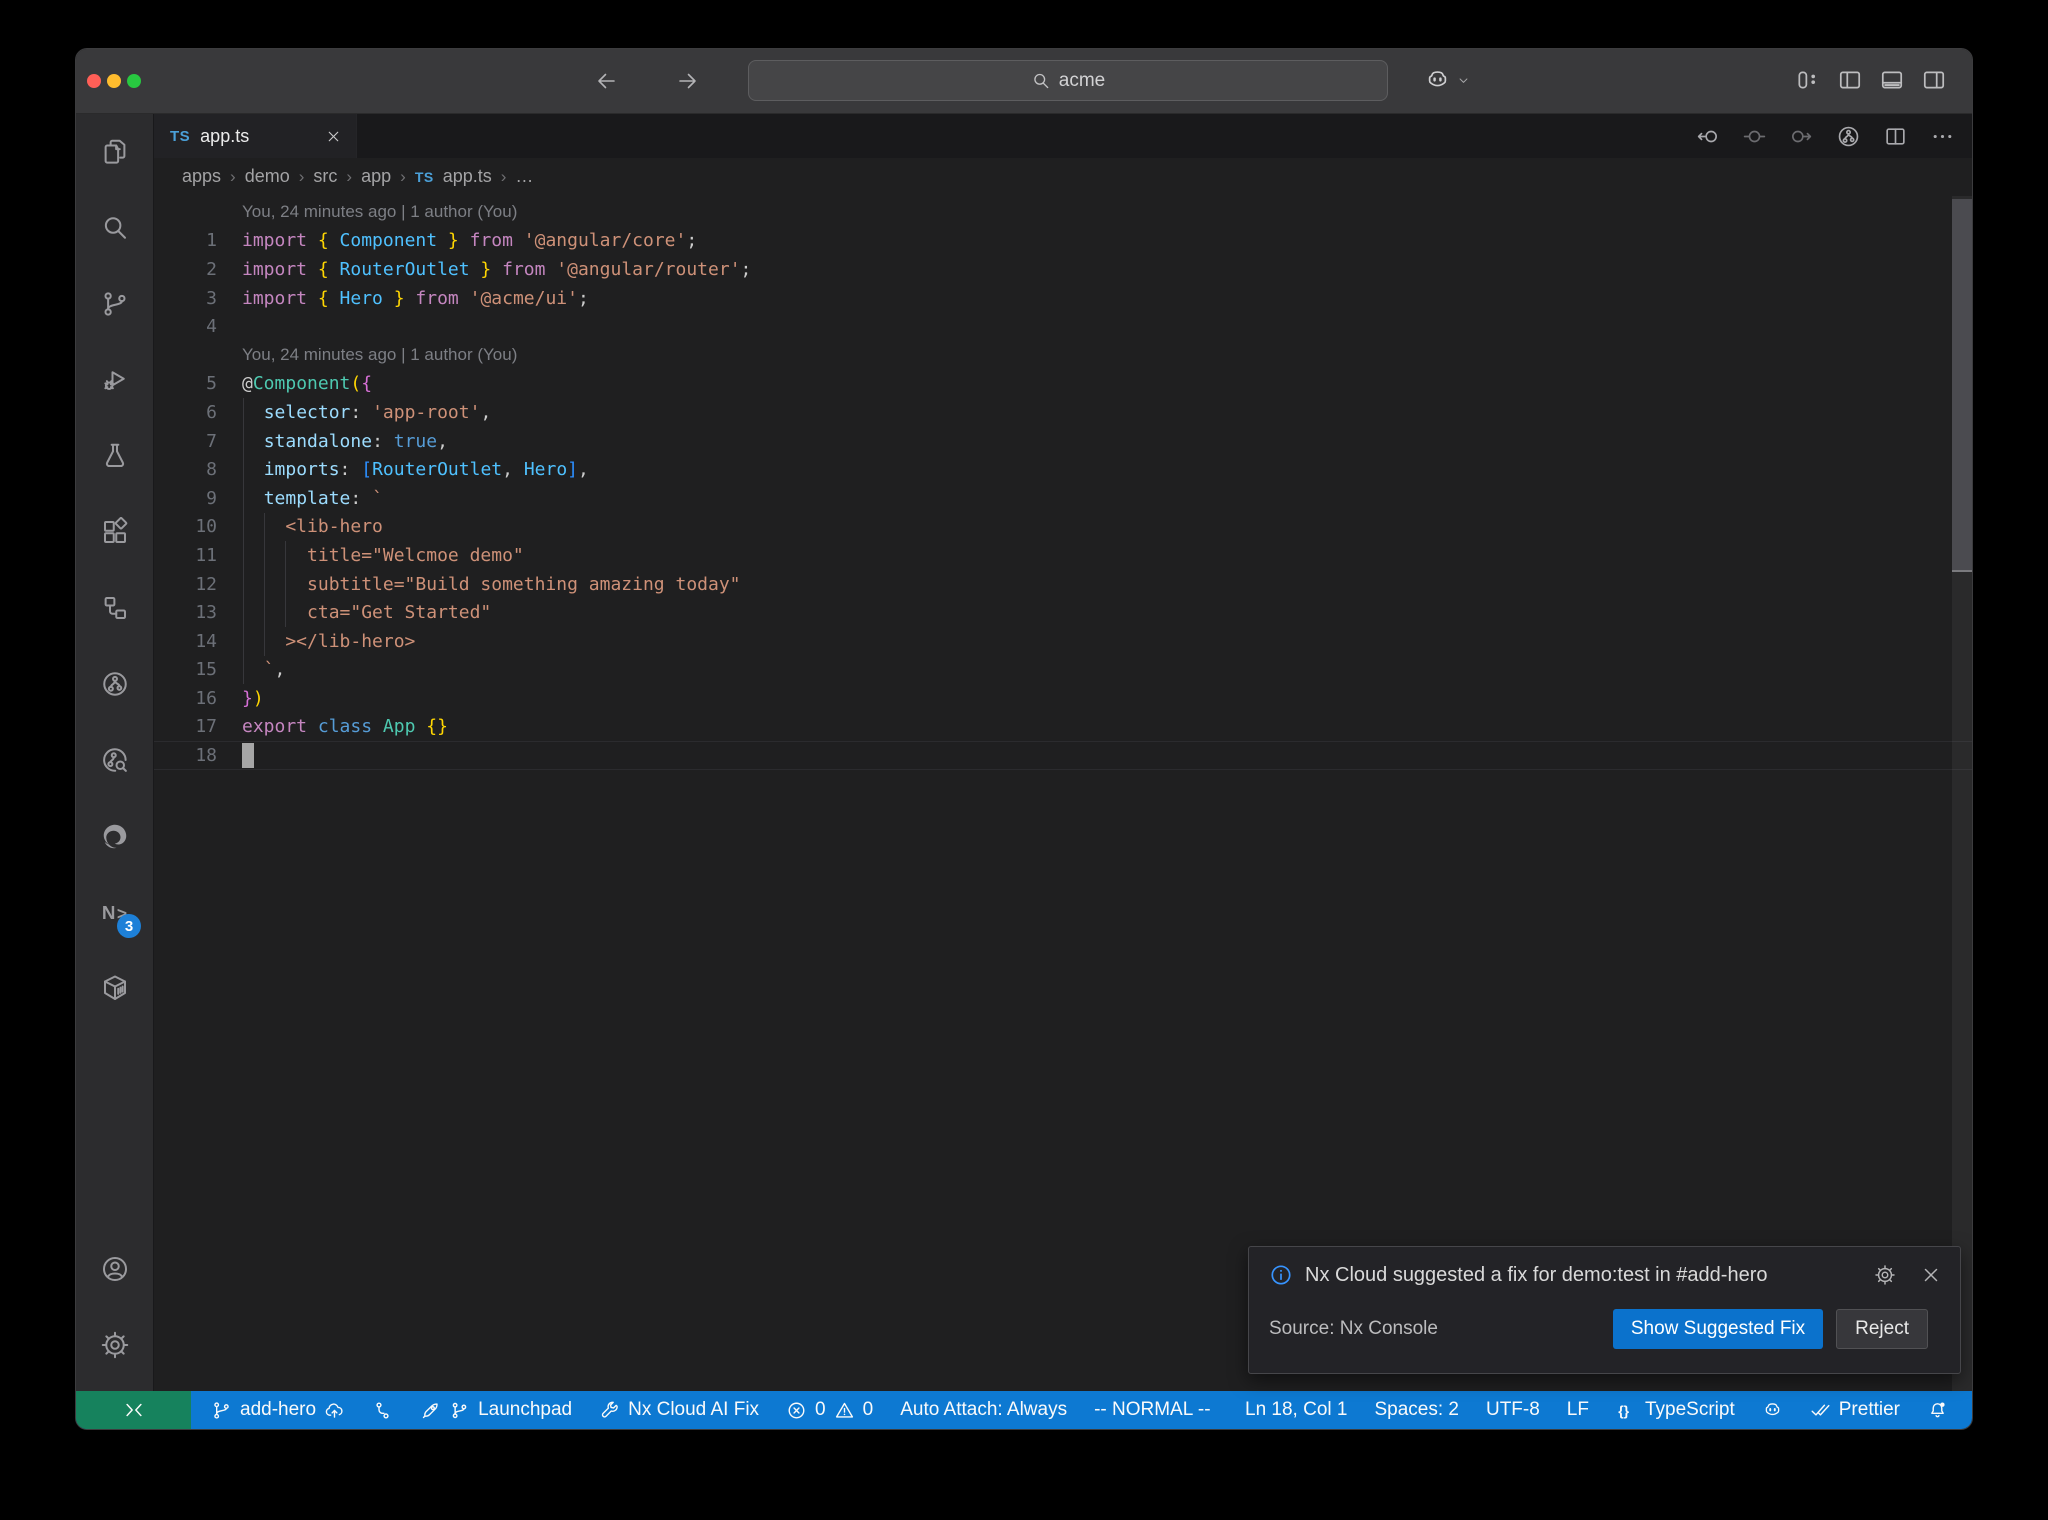 The width and height of the screenshot is (2048, 1520). What do you see at coordinates (233, 176) in the screenshot?
I see `chevron-right-icon: ›` at bounding box center [233, 176].